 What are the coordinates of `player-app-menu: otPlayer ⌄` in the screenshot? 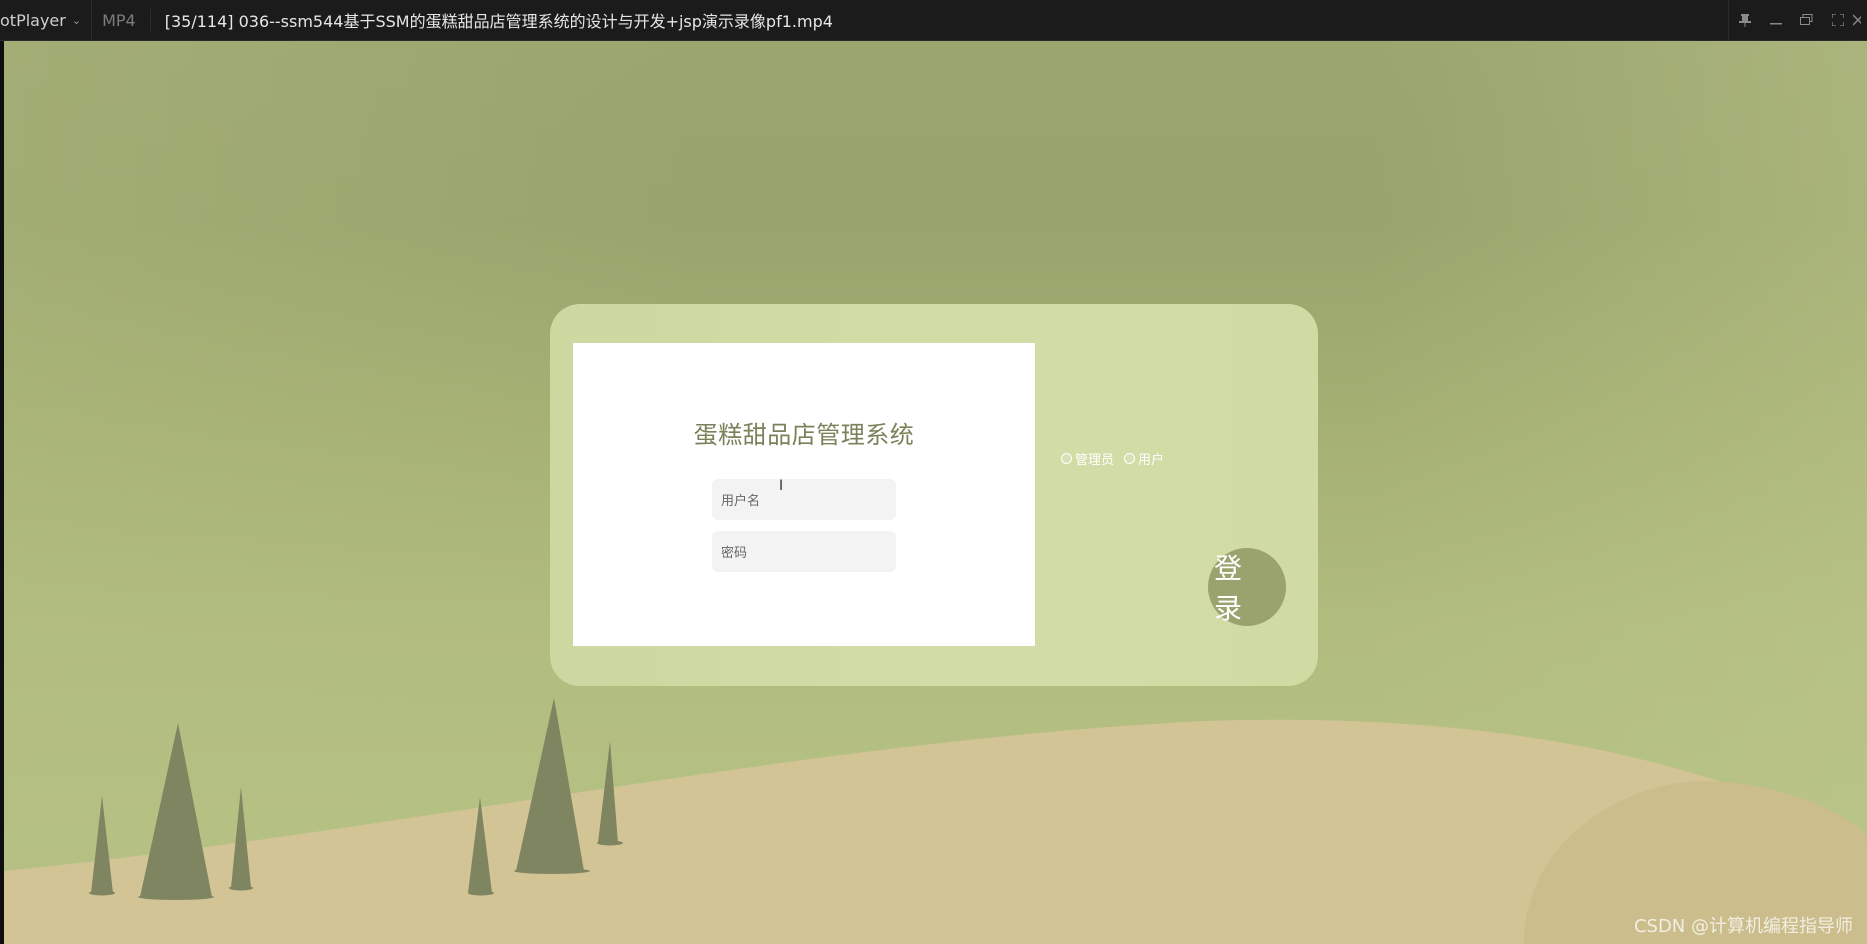 It's located at (46, 20).